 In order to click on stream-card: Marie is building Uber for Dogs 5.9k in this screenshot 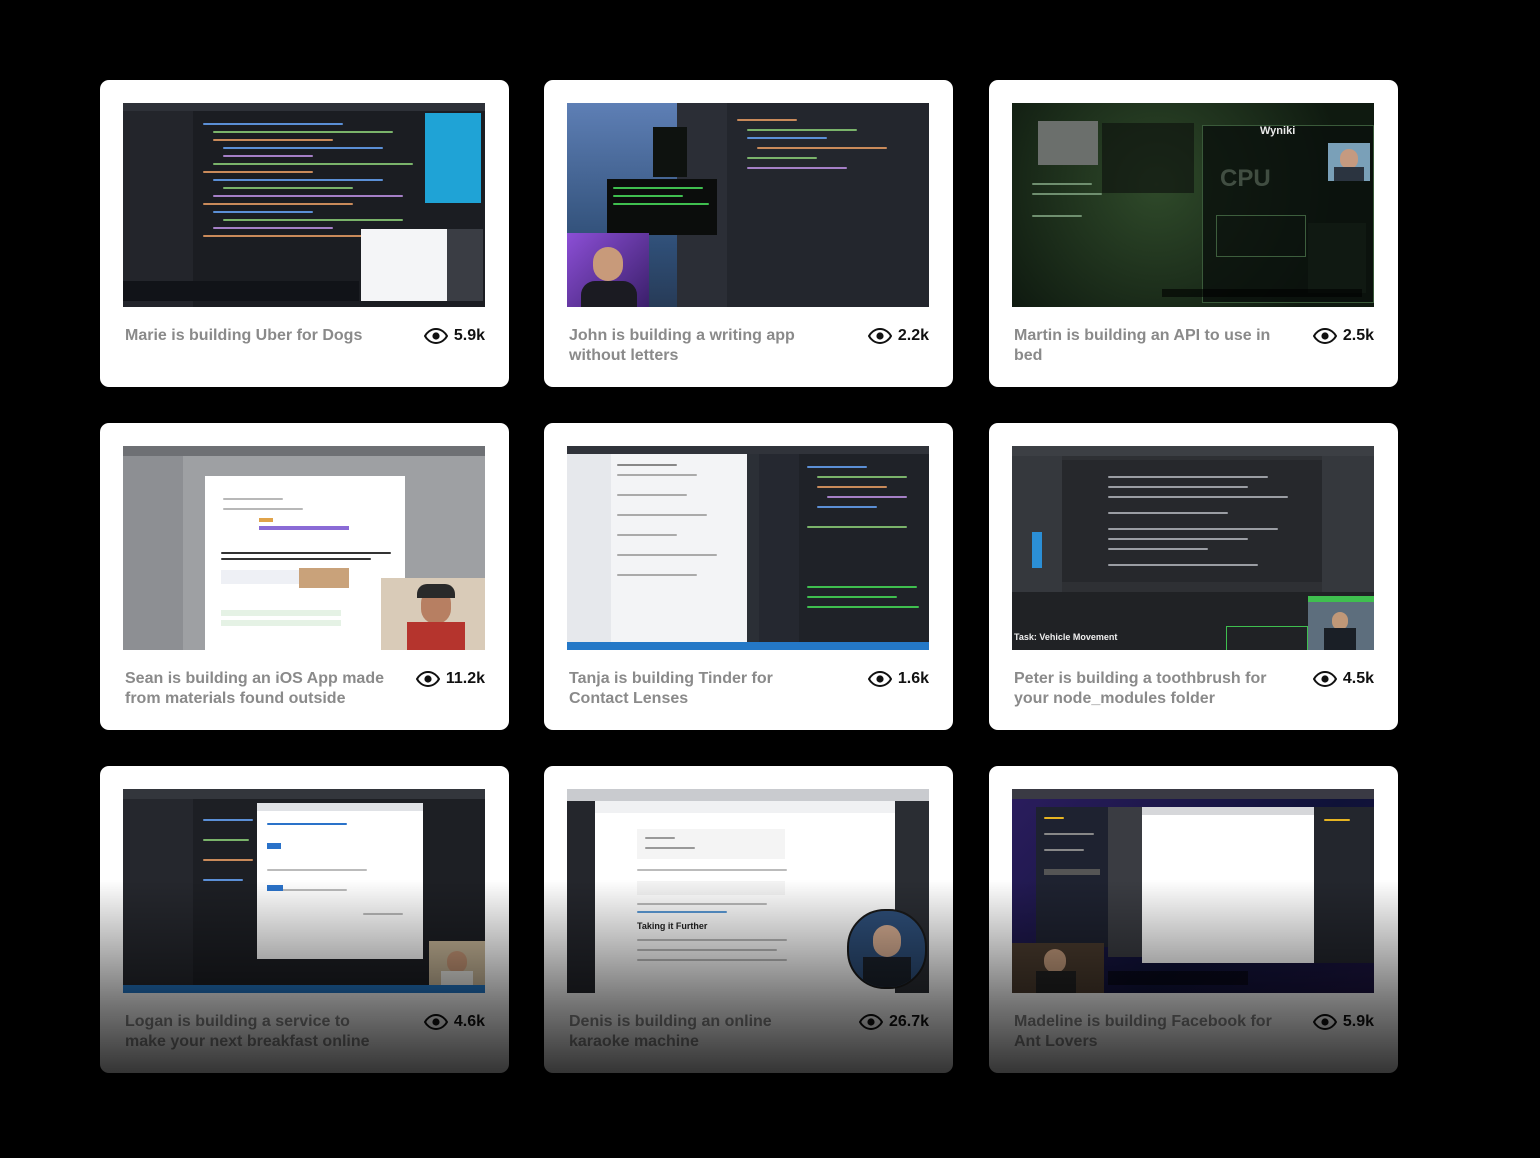, I will do `click(304, 233)`.